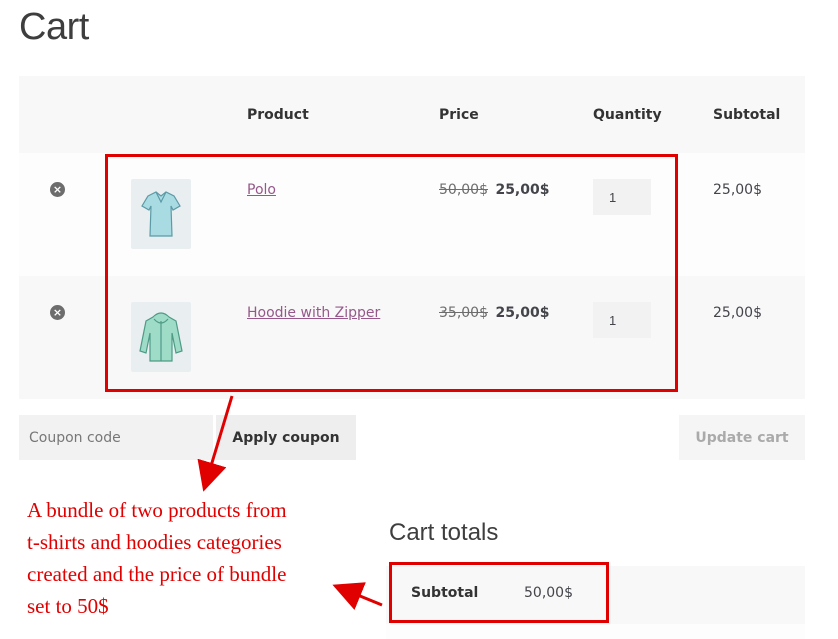 The width and height of the screenshot is (838, 639). What do you see at coordinates (357, 596) in the screenshot?
I see `arrow-left` at bounding box center [357, 596].